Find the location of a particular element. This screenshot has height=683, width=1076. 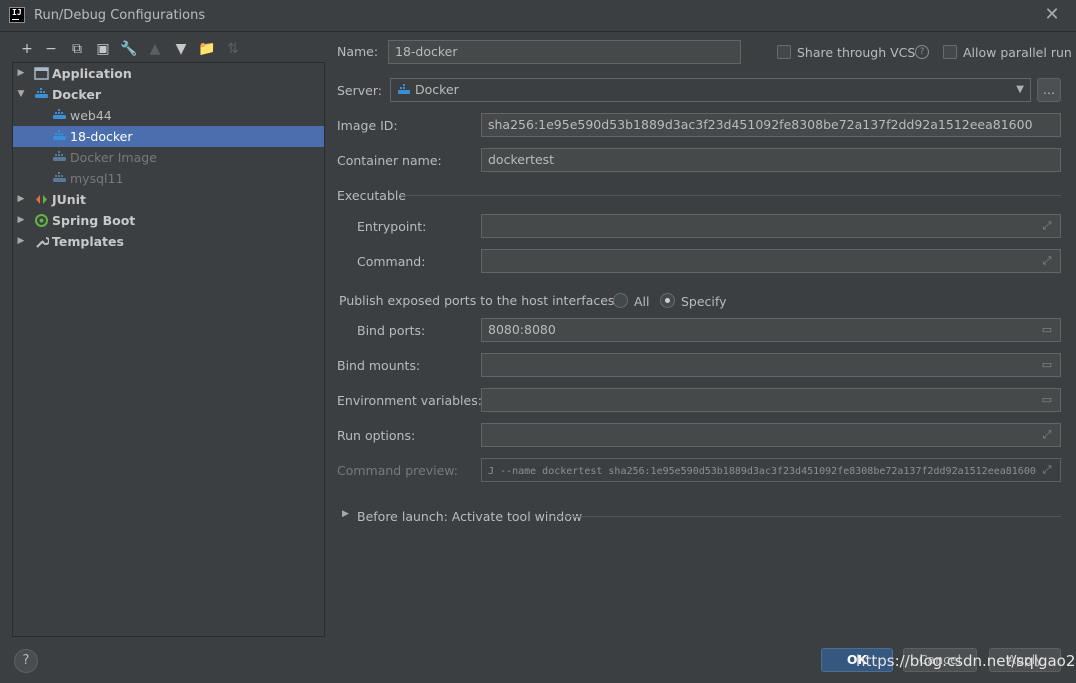

share-vcs-checkbox is located at coordinates (784, 52).